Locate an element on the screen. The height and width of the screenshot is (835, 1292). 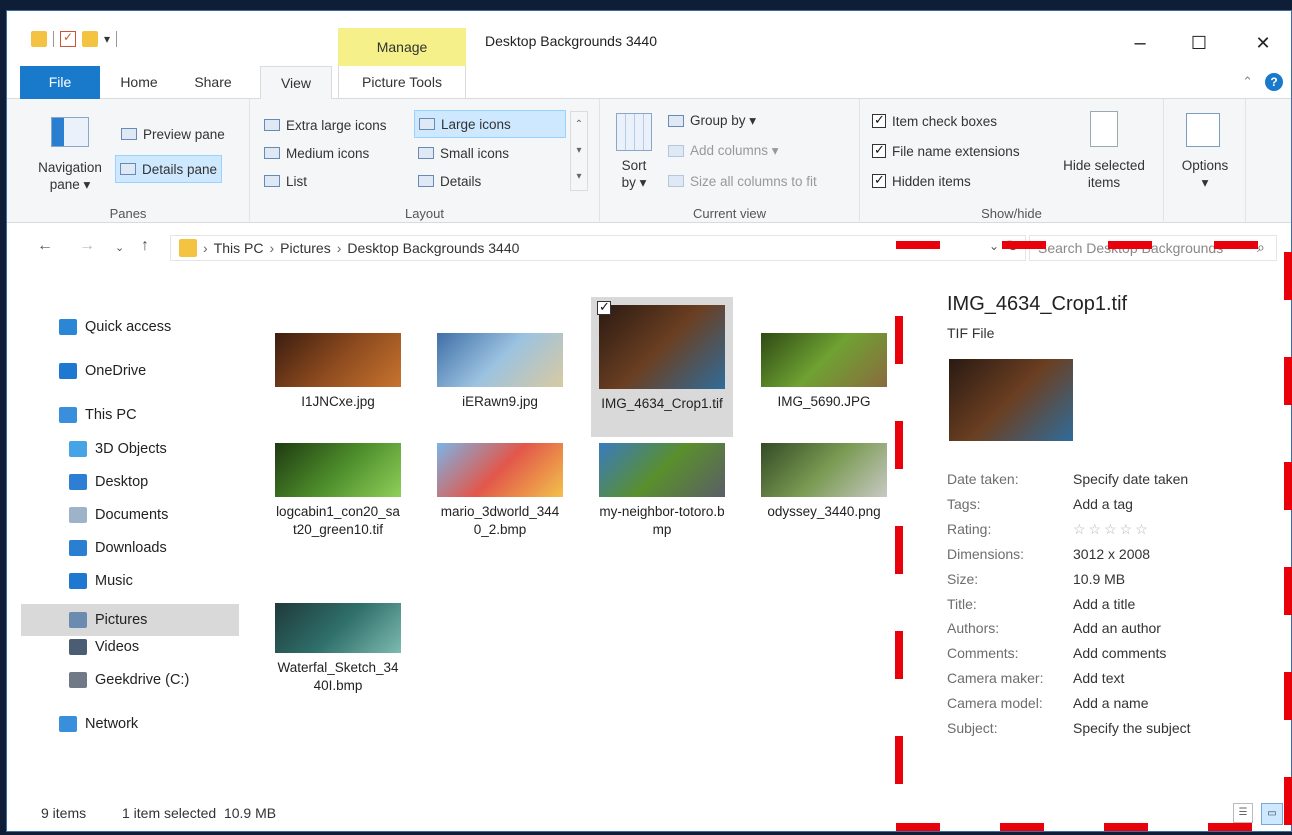
customize-toolbar-icon: ▾ is located at coordinates (107, 39).